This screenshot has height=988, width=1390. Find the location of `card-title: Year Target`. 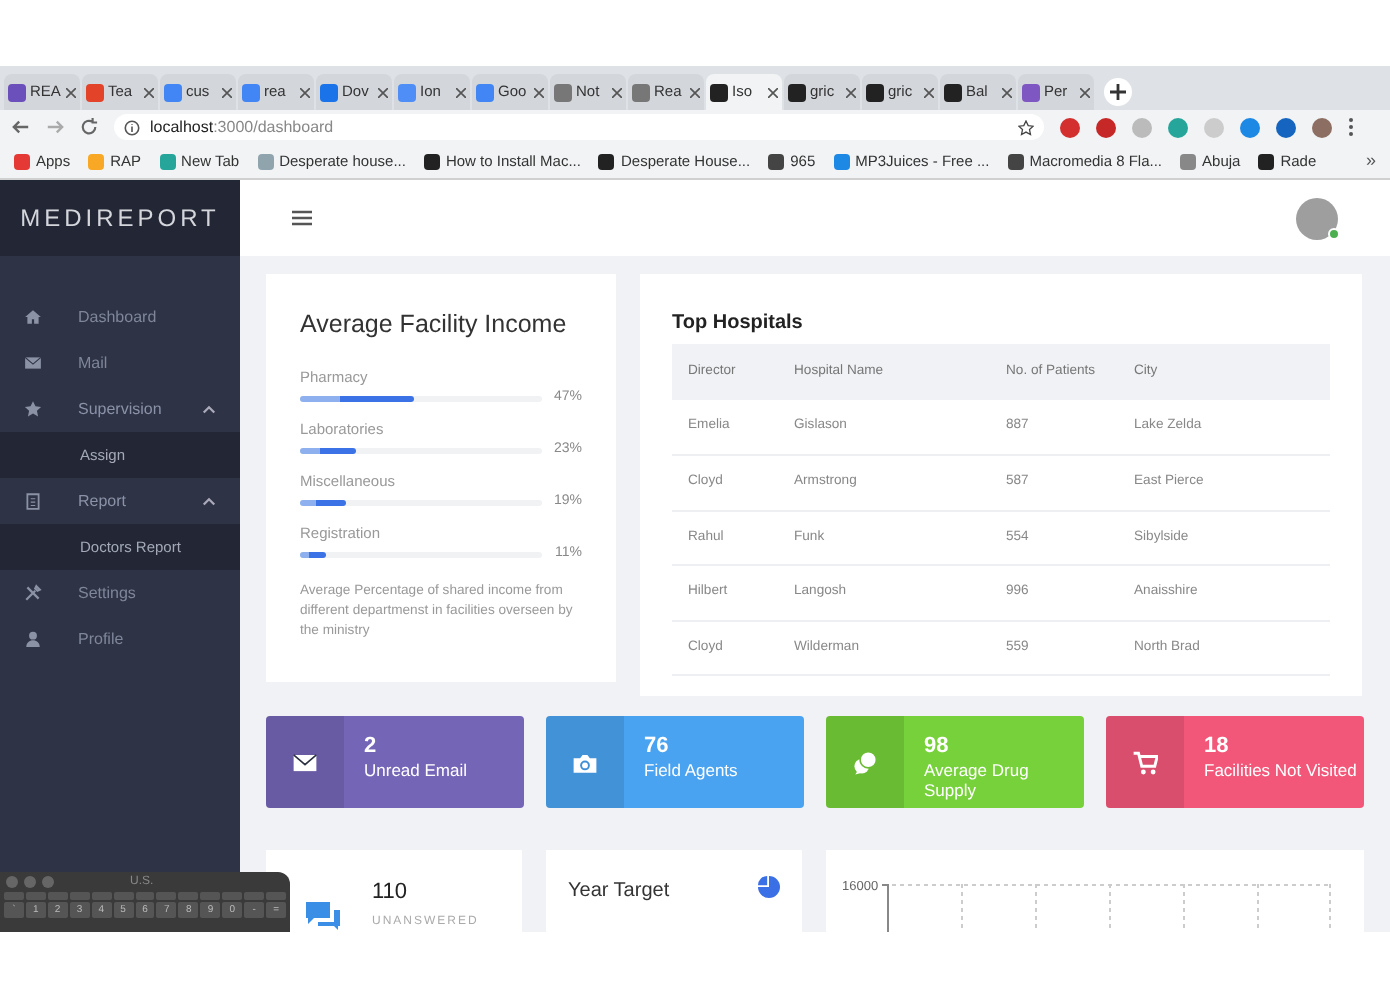

card-title: Year Target is located at coordinates (619, 892).